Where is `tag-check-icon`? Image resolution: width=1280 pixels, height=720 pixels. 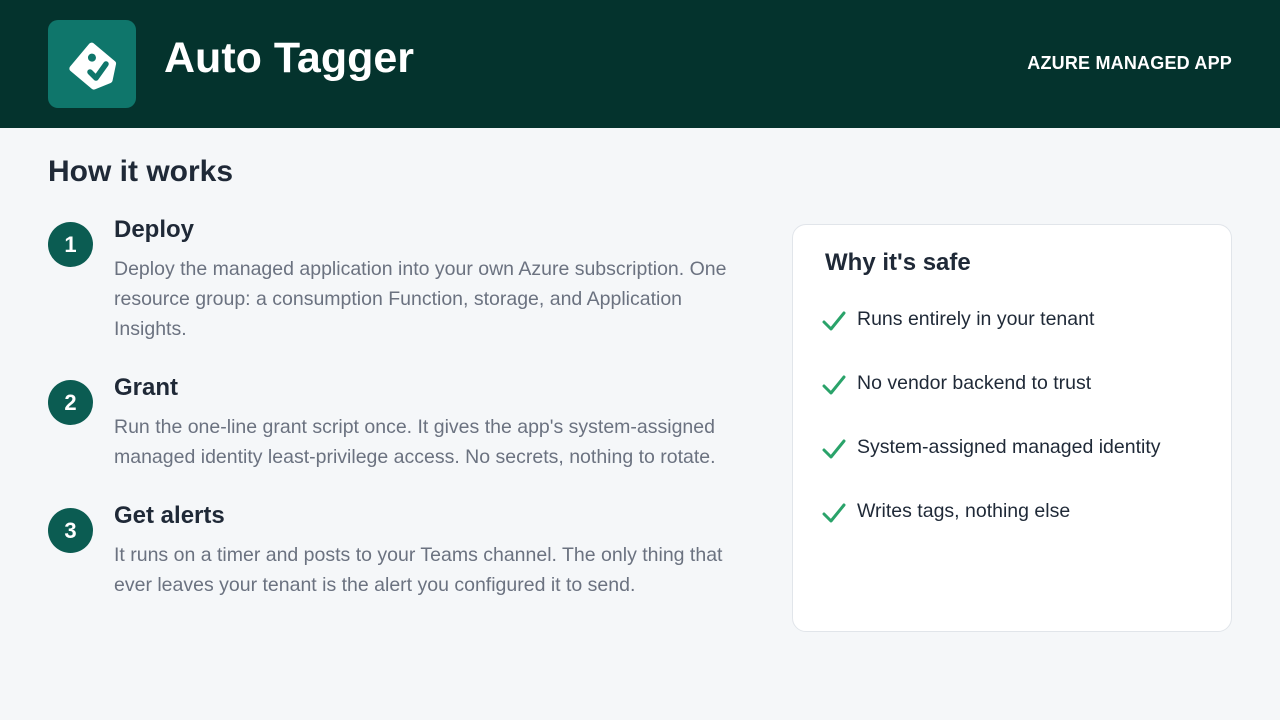 tag-check-icon is located at coordinates (92, 64).